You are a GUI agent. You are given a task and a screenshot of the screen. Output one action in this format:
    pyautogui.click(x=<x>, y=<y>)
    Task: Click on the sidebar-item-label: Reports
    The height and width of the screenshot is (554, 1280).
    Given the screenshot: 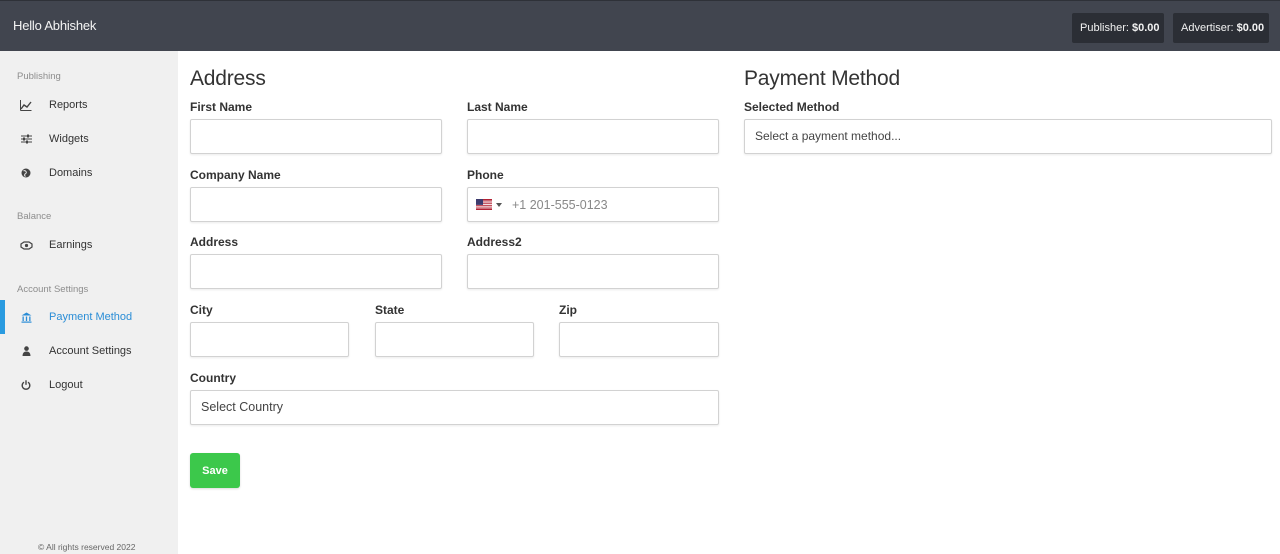 What is the action you would take?
    pyautogui.click(x=68, y=105)
    